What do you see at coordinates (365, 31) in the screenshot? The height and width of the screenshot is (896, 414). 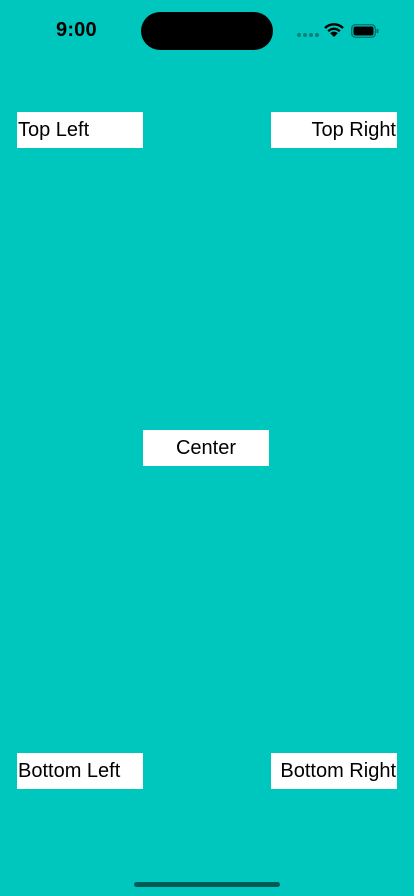 I see `battery-icon` at bounding box center [365, 31].